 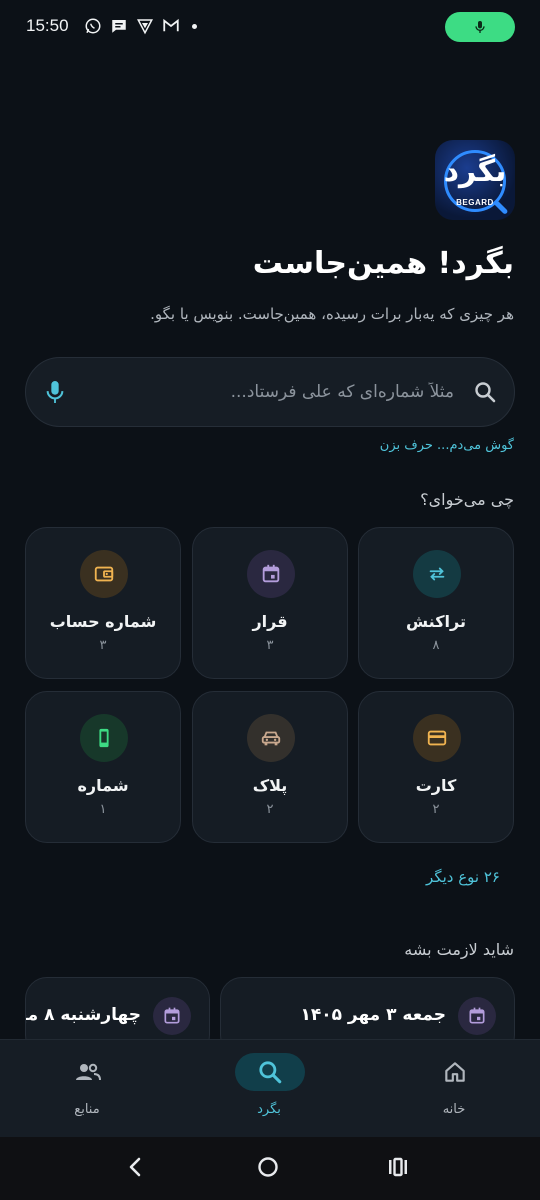 What do you see at coordinates (437, 574) in the screenshot?
I see `transfer-icon` at bounding box center [437, 574].